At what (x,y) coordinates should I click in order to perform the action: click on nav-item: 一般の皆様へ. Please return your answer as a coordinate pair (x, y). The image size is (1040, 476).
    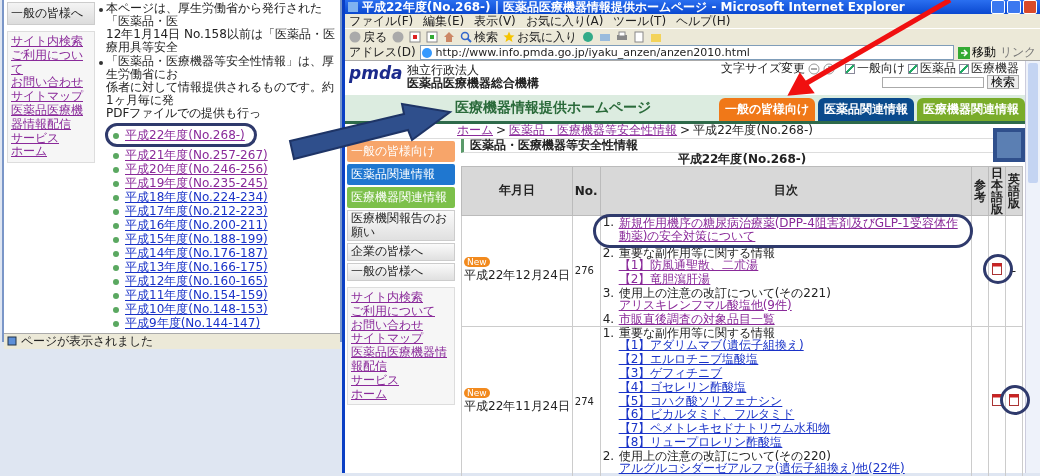
    Looking at the image, I should click on (401, 272).